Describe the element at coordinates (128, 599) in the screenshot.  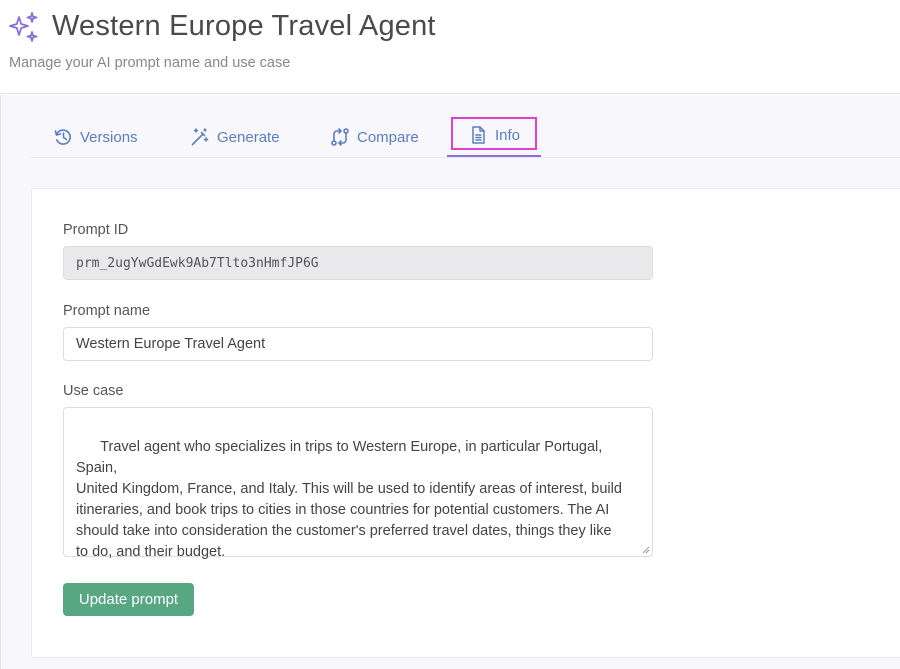
I see `update-prompt-button: Update prompt` at that location.